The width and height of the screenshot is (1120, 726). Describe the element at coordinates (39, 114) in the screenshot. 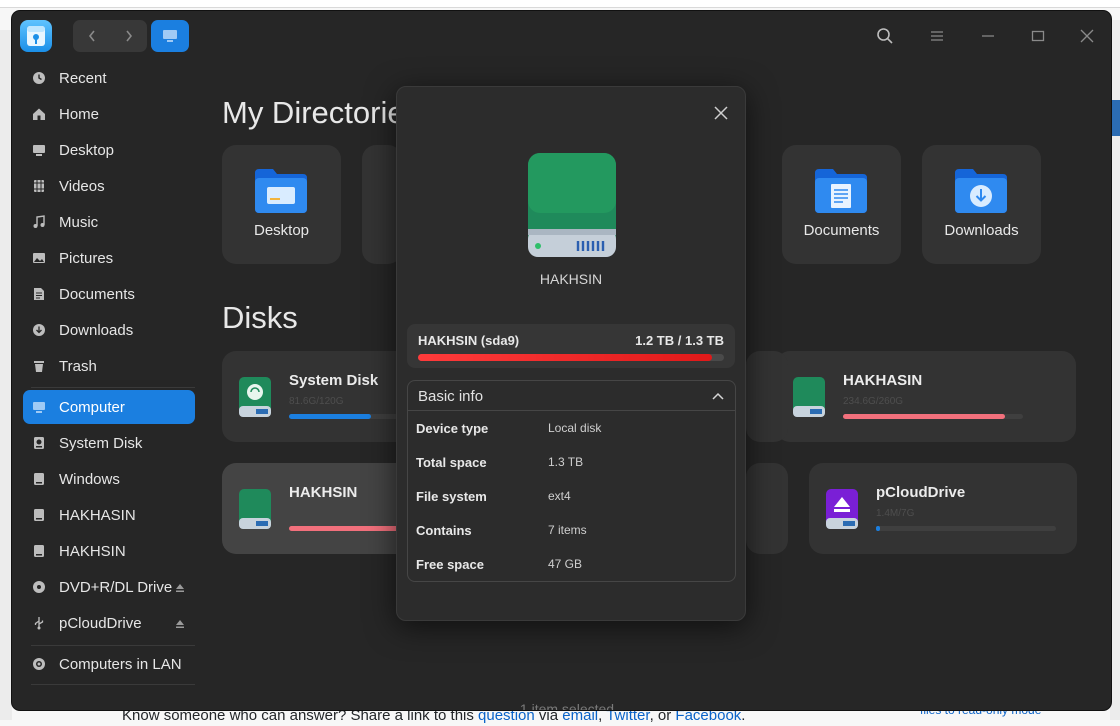

I see `home-icon` at that location.